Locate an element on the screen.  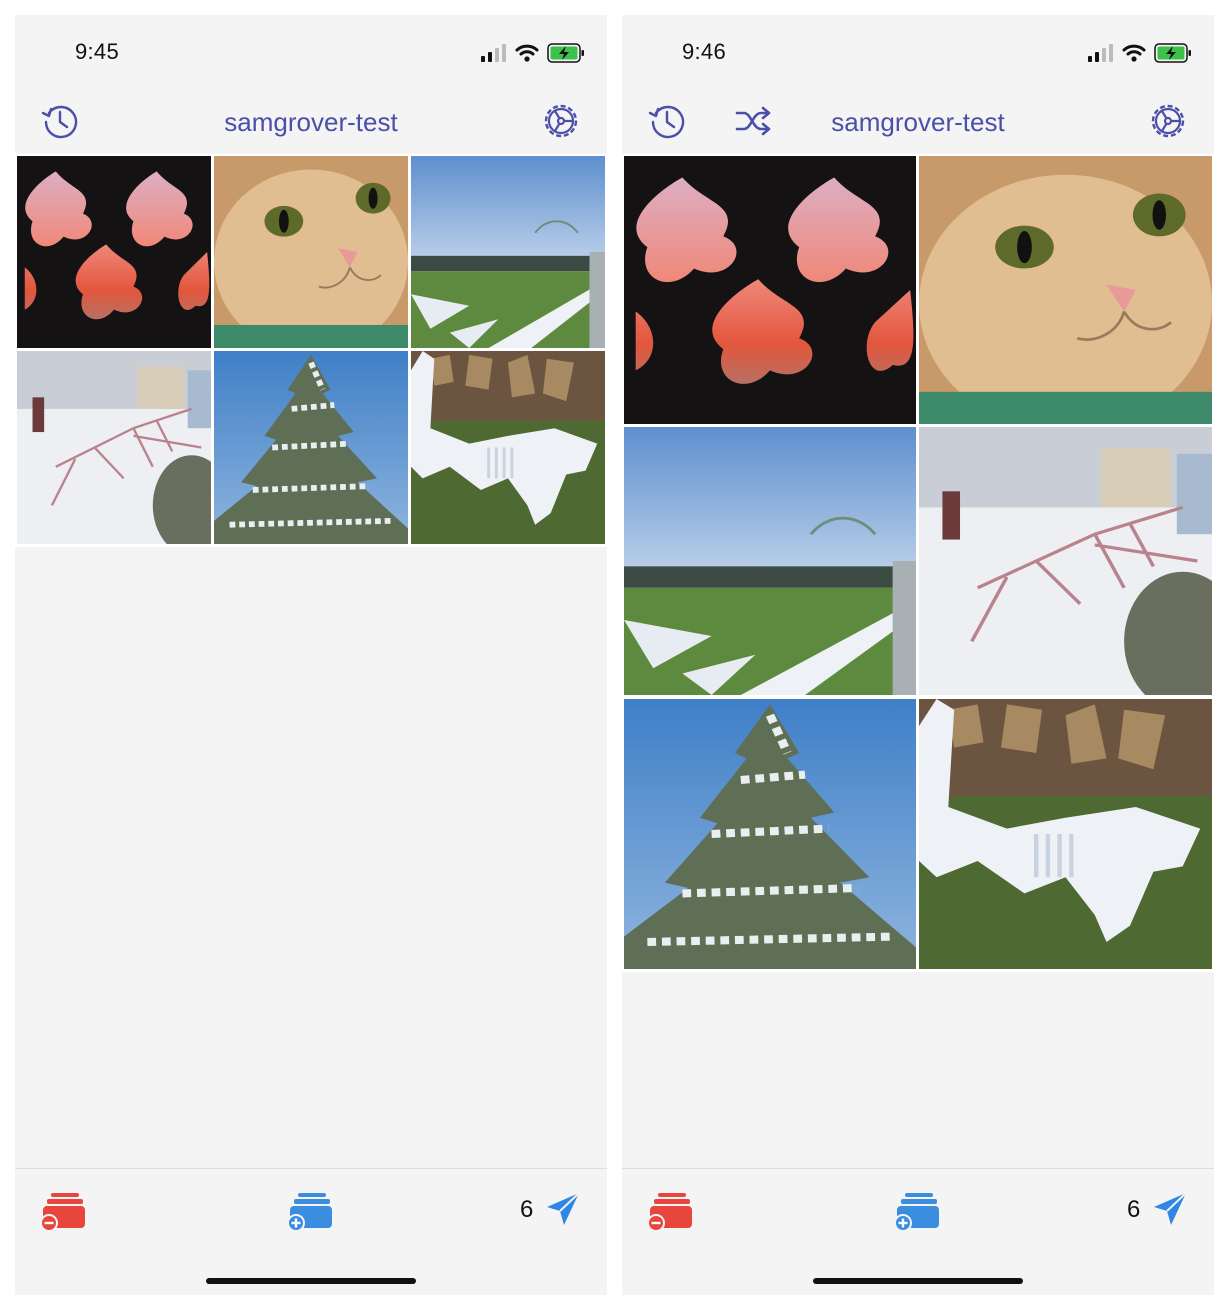
status-bar: 9:46 is located at coordinates (918, 51).